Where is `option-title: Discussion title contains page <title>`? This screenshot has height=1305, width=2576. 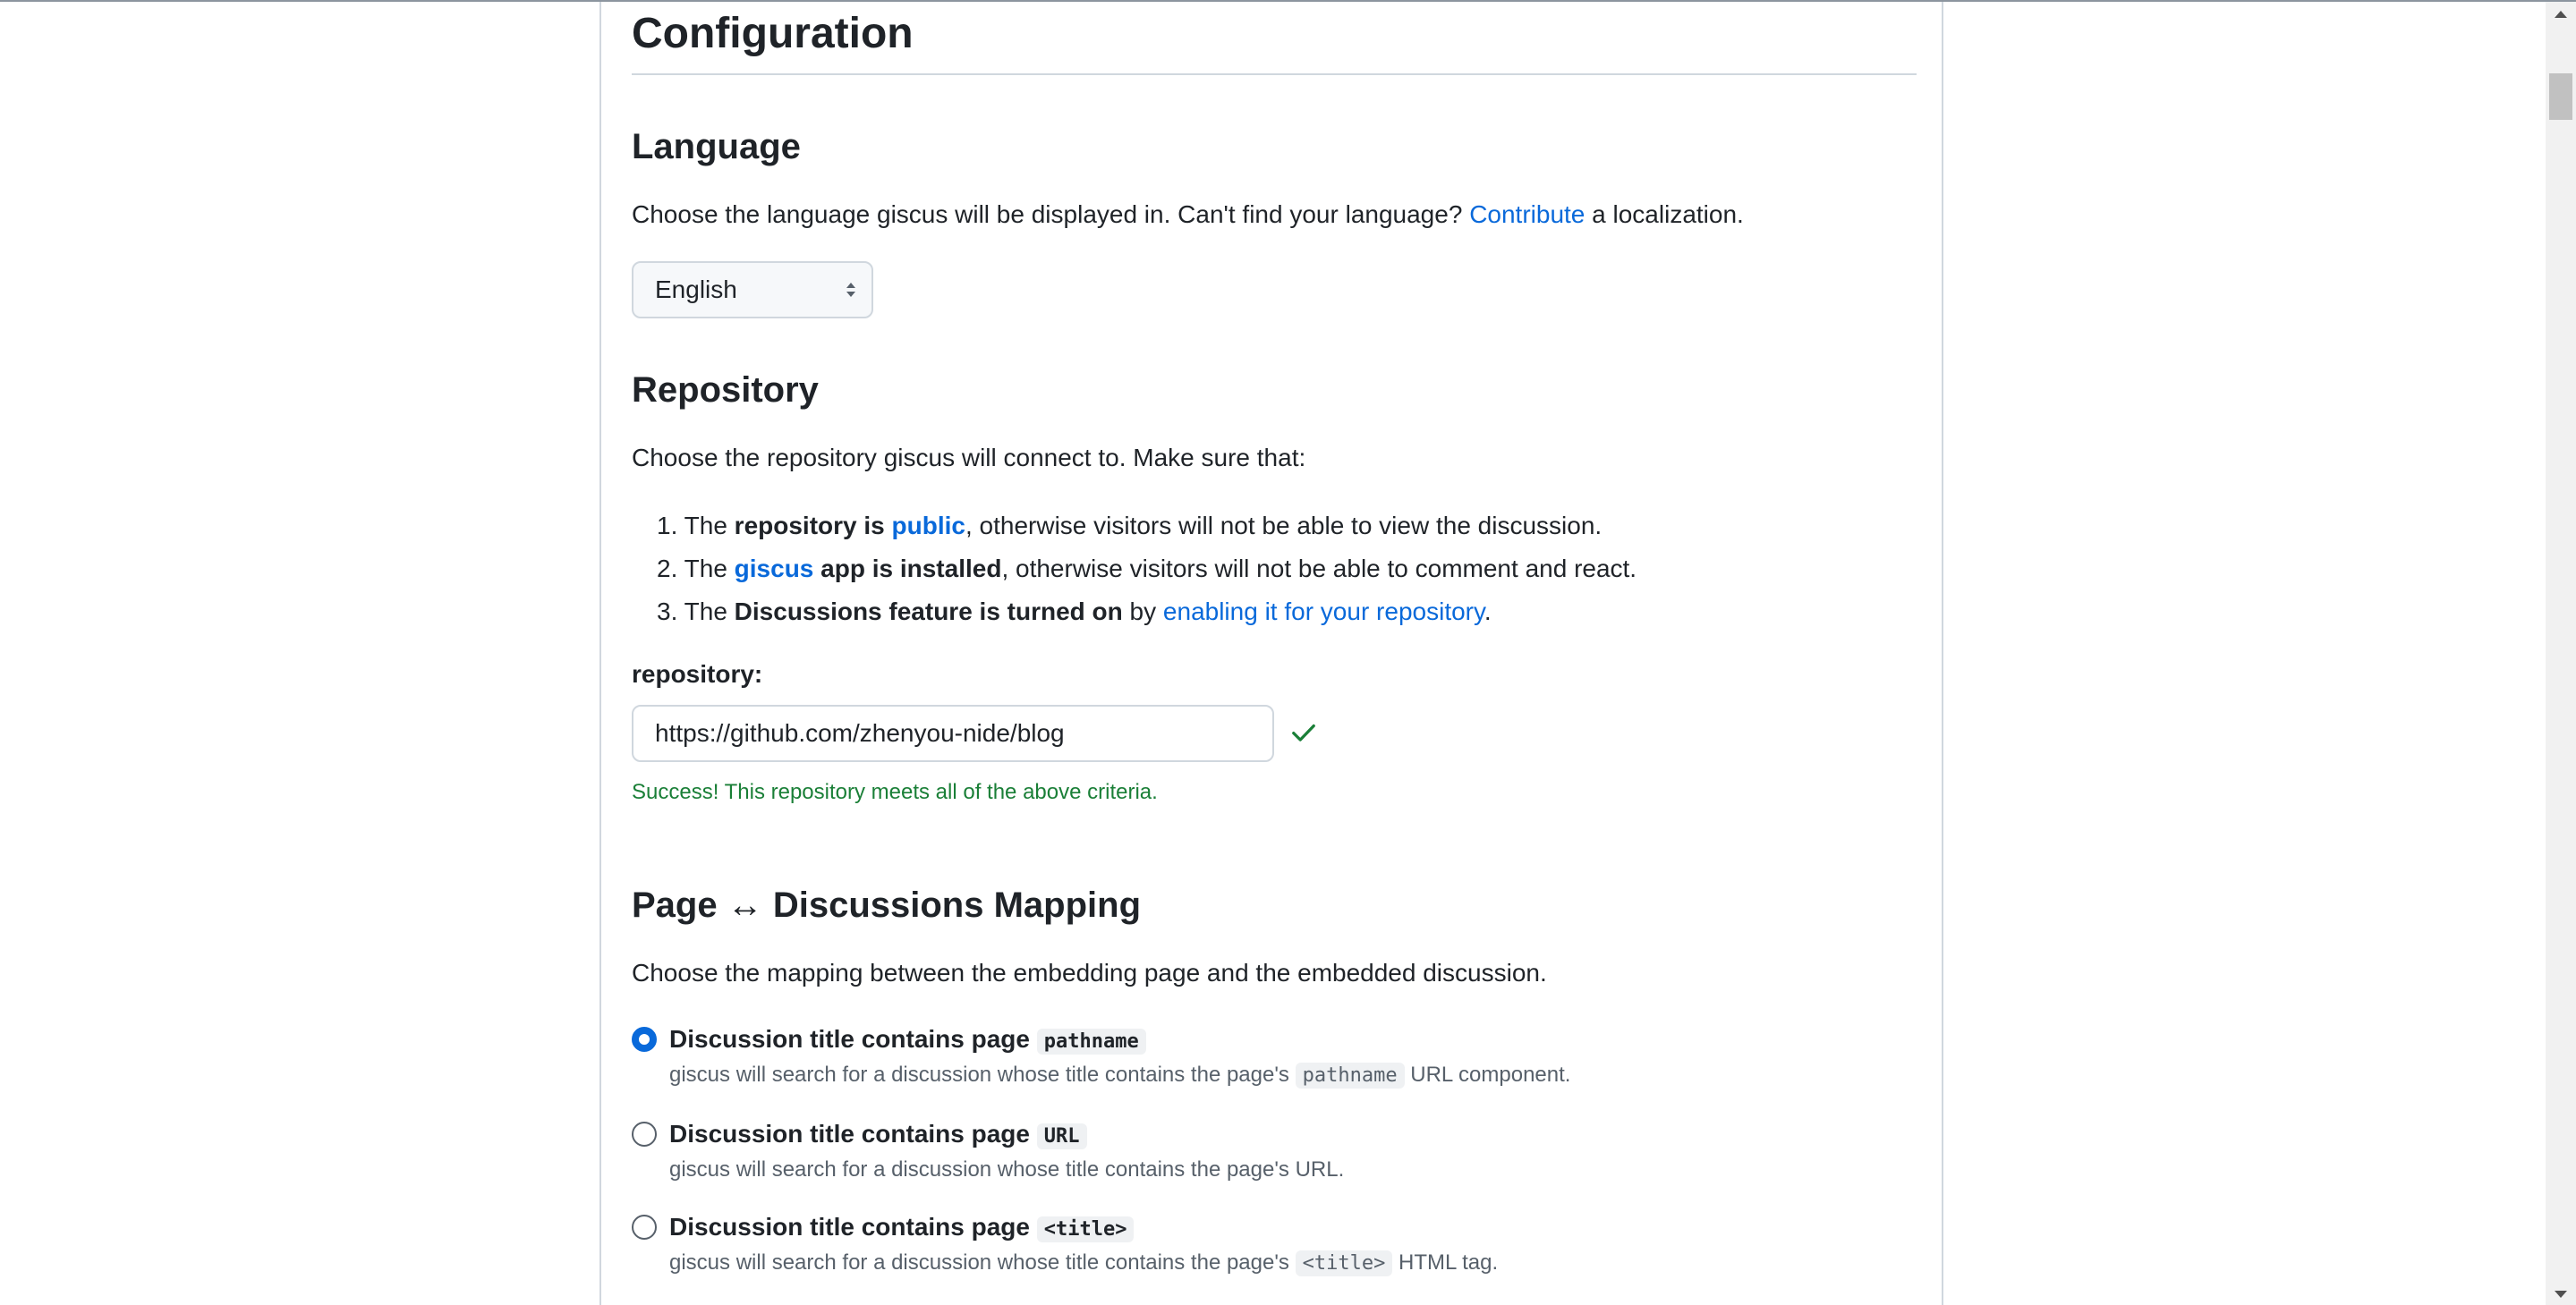 option-title: Discussion title contains page <title> is located at coordinates (902, 1229).